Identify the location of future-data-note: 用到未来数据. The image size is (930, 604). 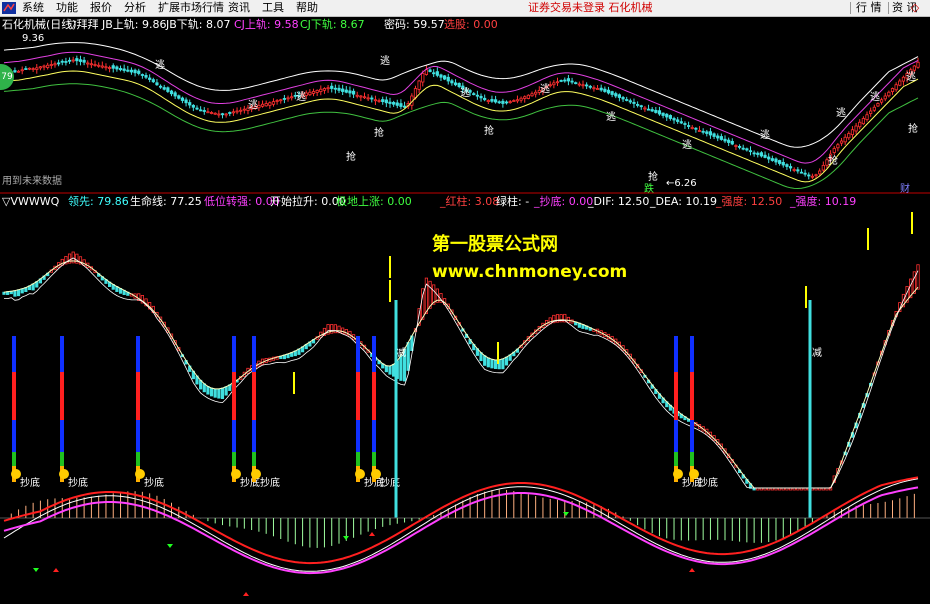
(32, 181).